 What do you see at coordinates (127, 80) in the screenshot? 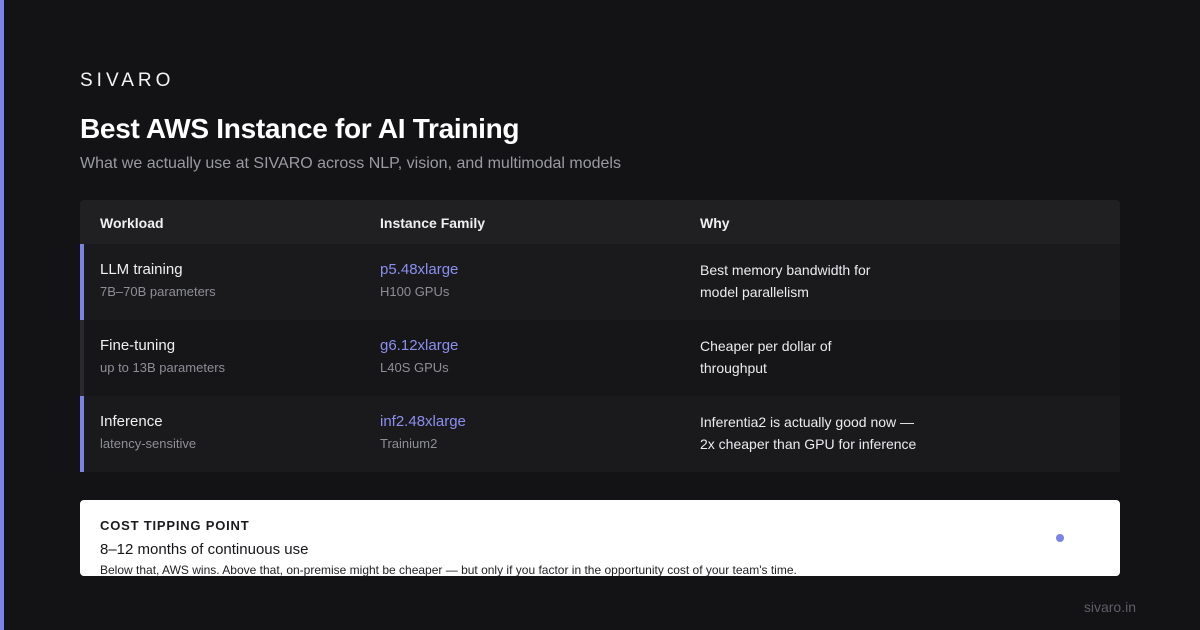
I see `brand-logo: SIVARO` at bounding box center [127, 80].